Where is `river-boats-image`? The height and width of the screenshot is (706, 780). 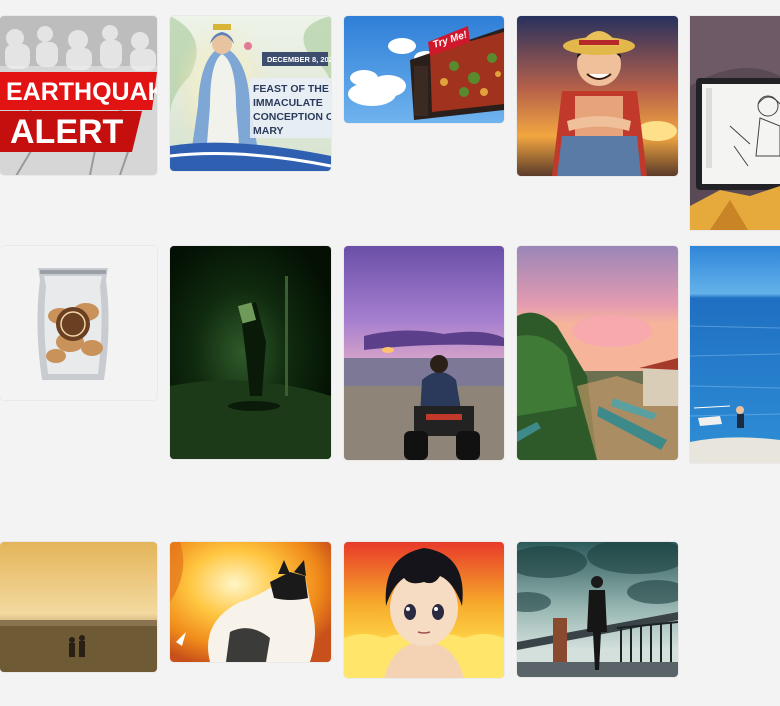
river-boats-image is located at coordinates (597, 353).